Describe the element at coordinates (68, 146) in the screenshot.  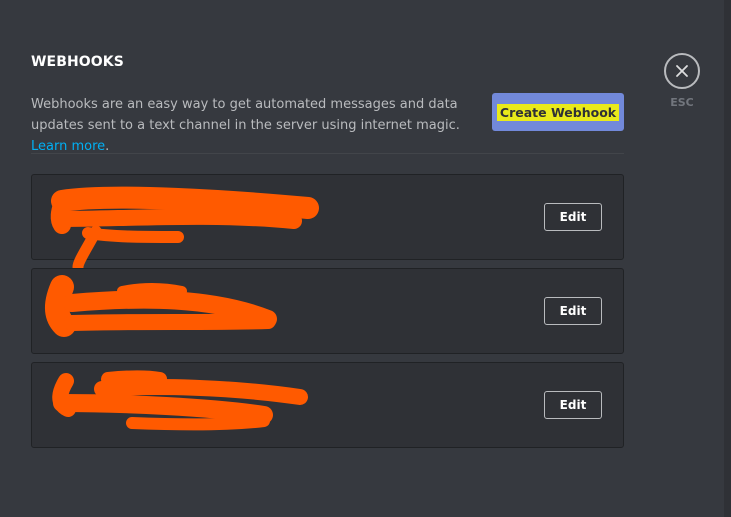
I see `learn-more-link: Learn more` at that location.